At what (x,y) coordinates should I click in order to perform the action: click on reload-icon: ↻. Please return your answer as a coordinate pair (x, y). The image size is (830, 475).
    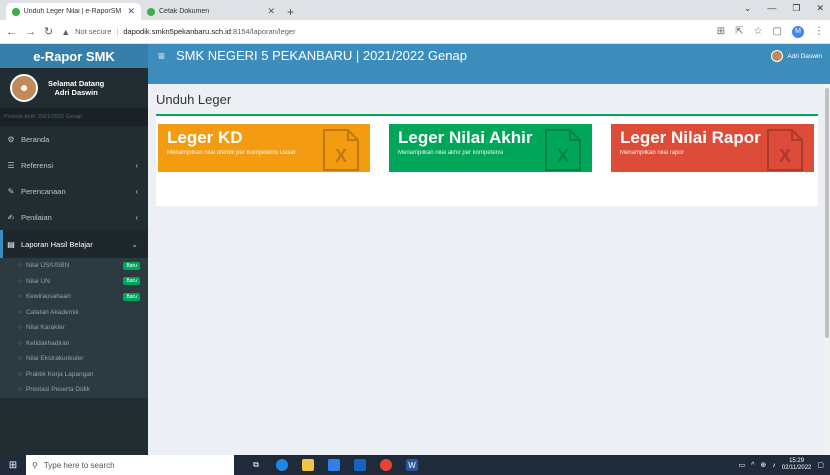
    Looking at the image, I should click on (48, 31).